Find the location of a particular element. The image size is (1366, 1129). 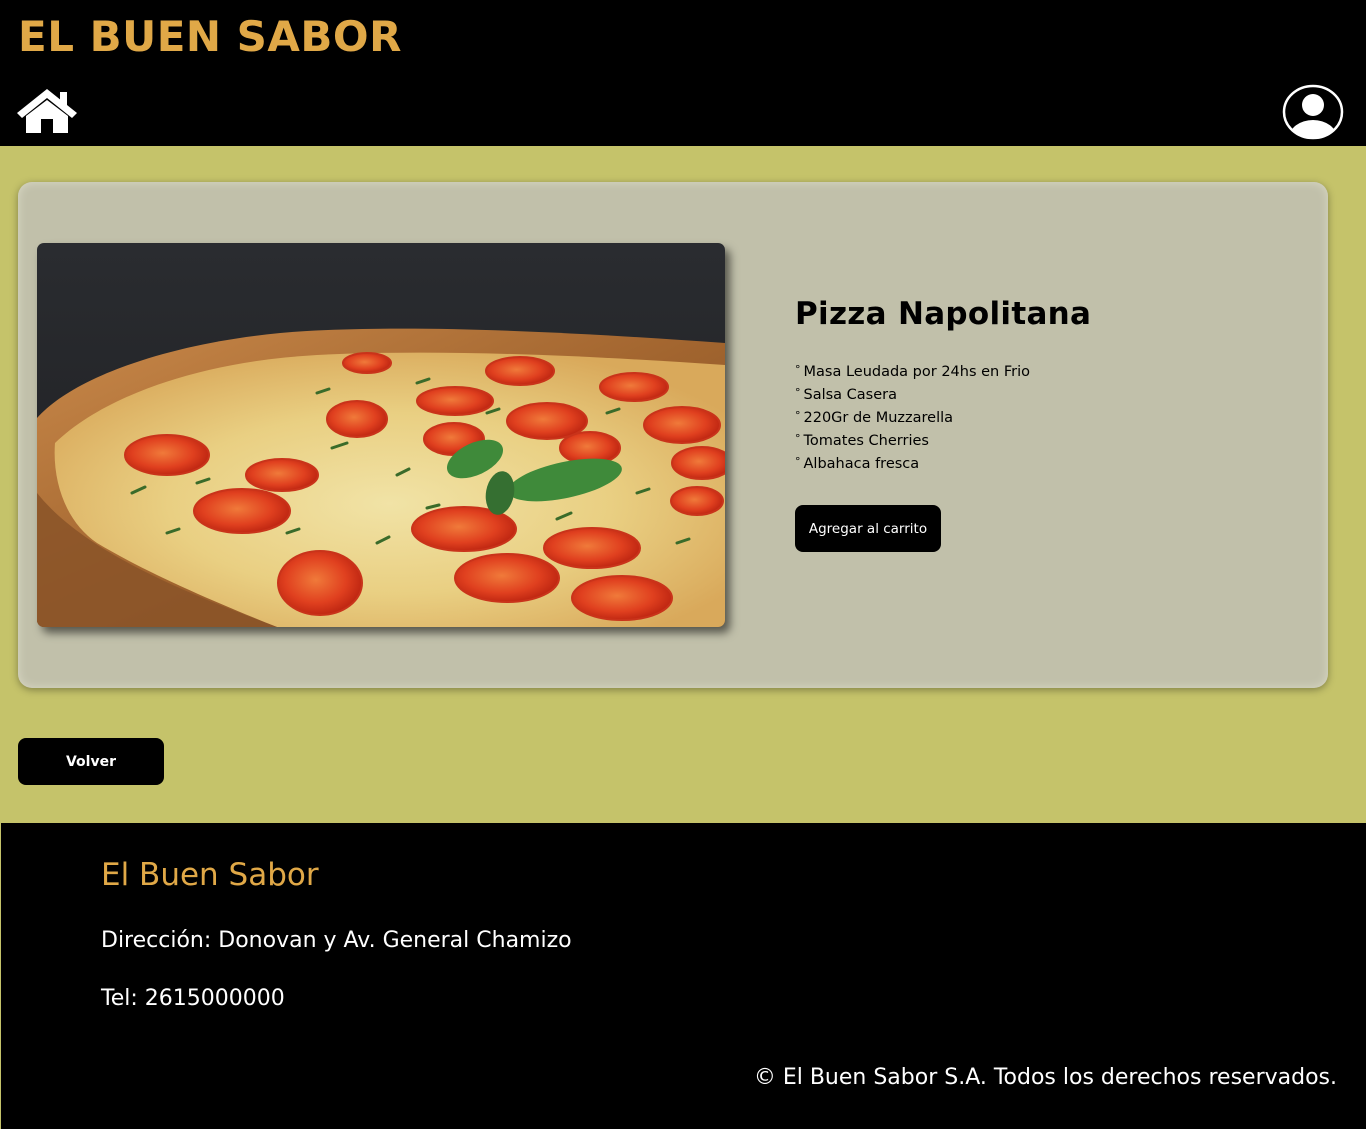

home-link is located at coordinates (47, 112).